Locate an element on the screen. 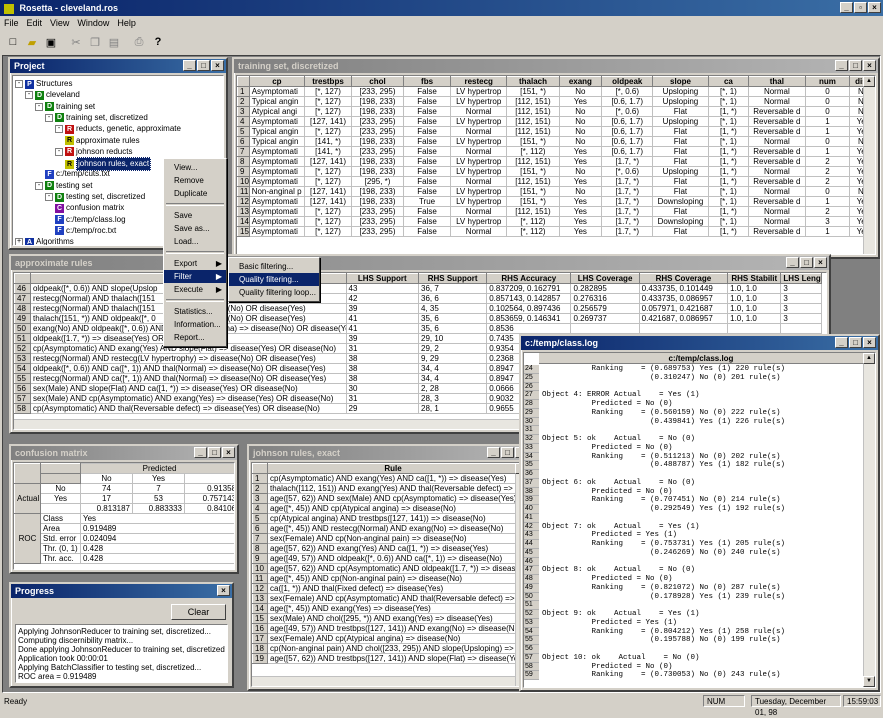 Image resolution: width=883 pixels, height=718 pixels. clear-button: Clear is located at coordinates (198, 612).